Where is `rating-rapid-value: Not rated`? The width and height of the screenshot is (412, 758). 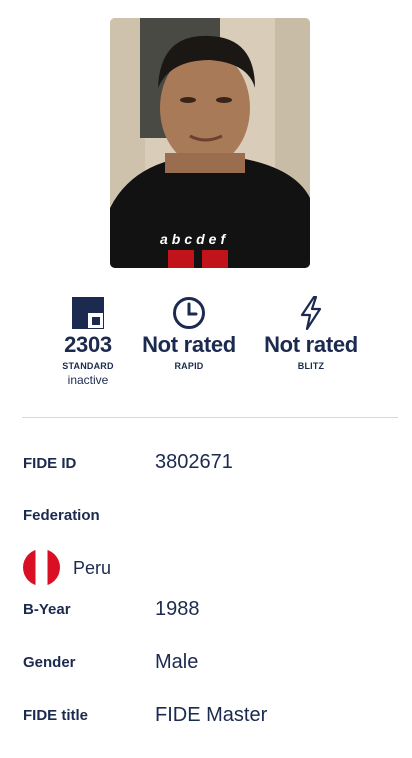 rating-rapid-value: Not rated is located at coordinates (189, 344).